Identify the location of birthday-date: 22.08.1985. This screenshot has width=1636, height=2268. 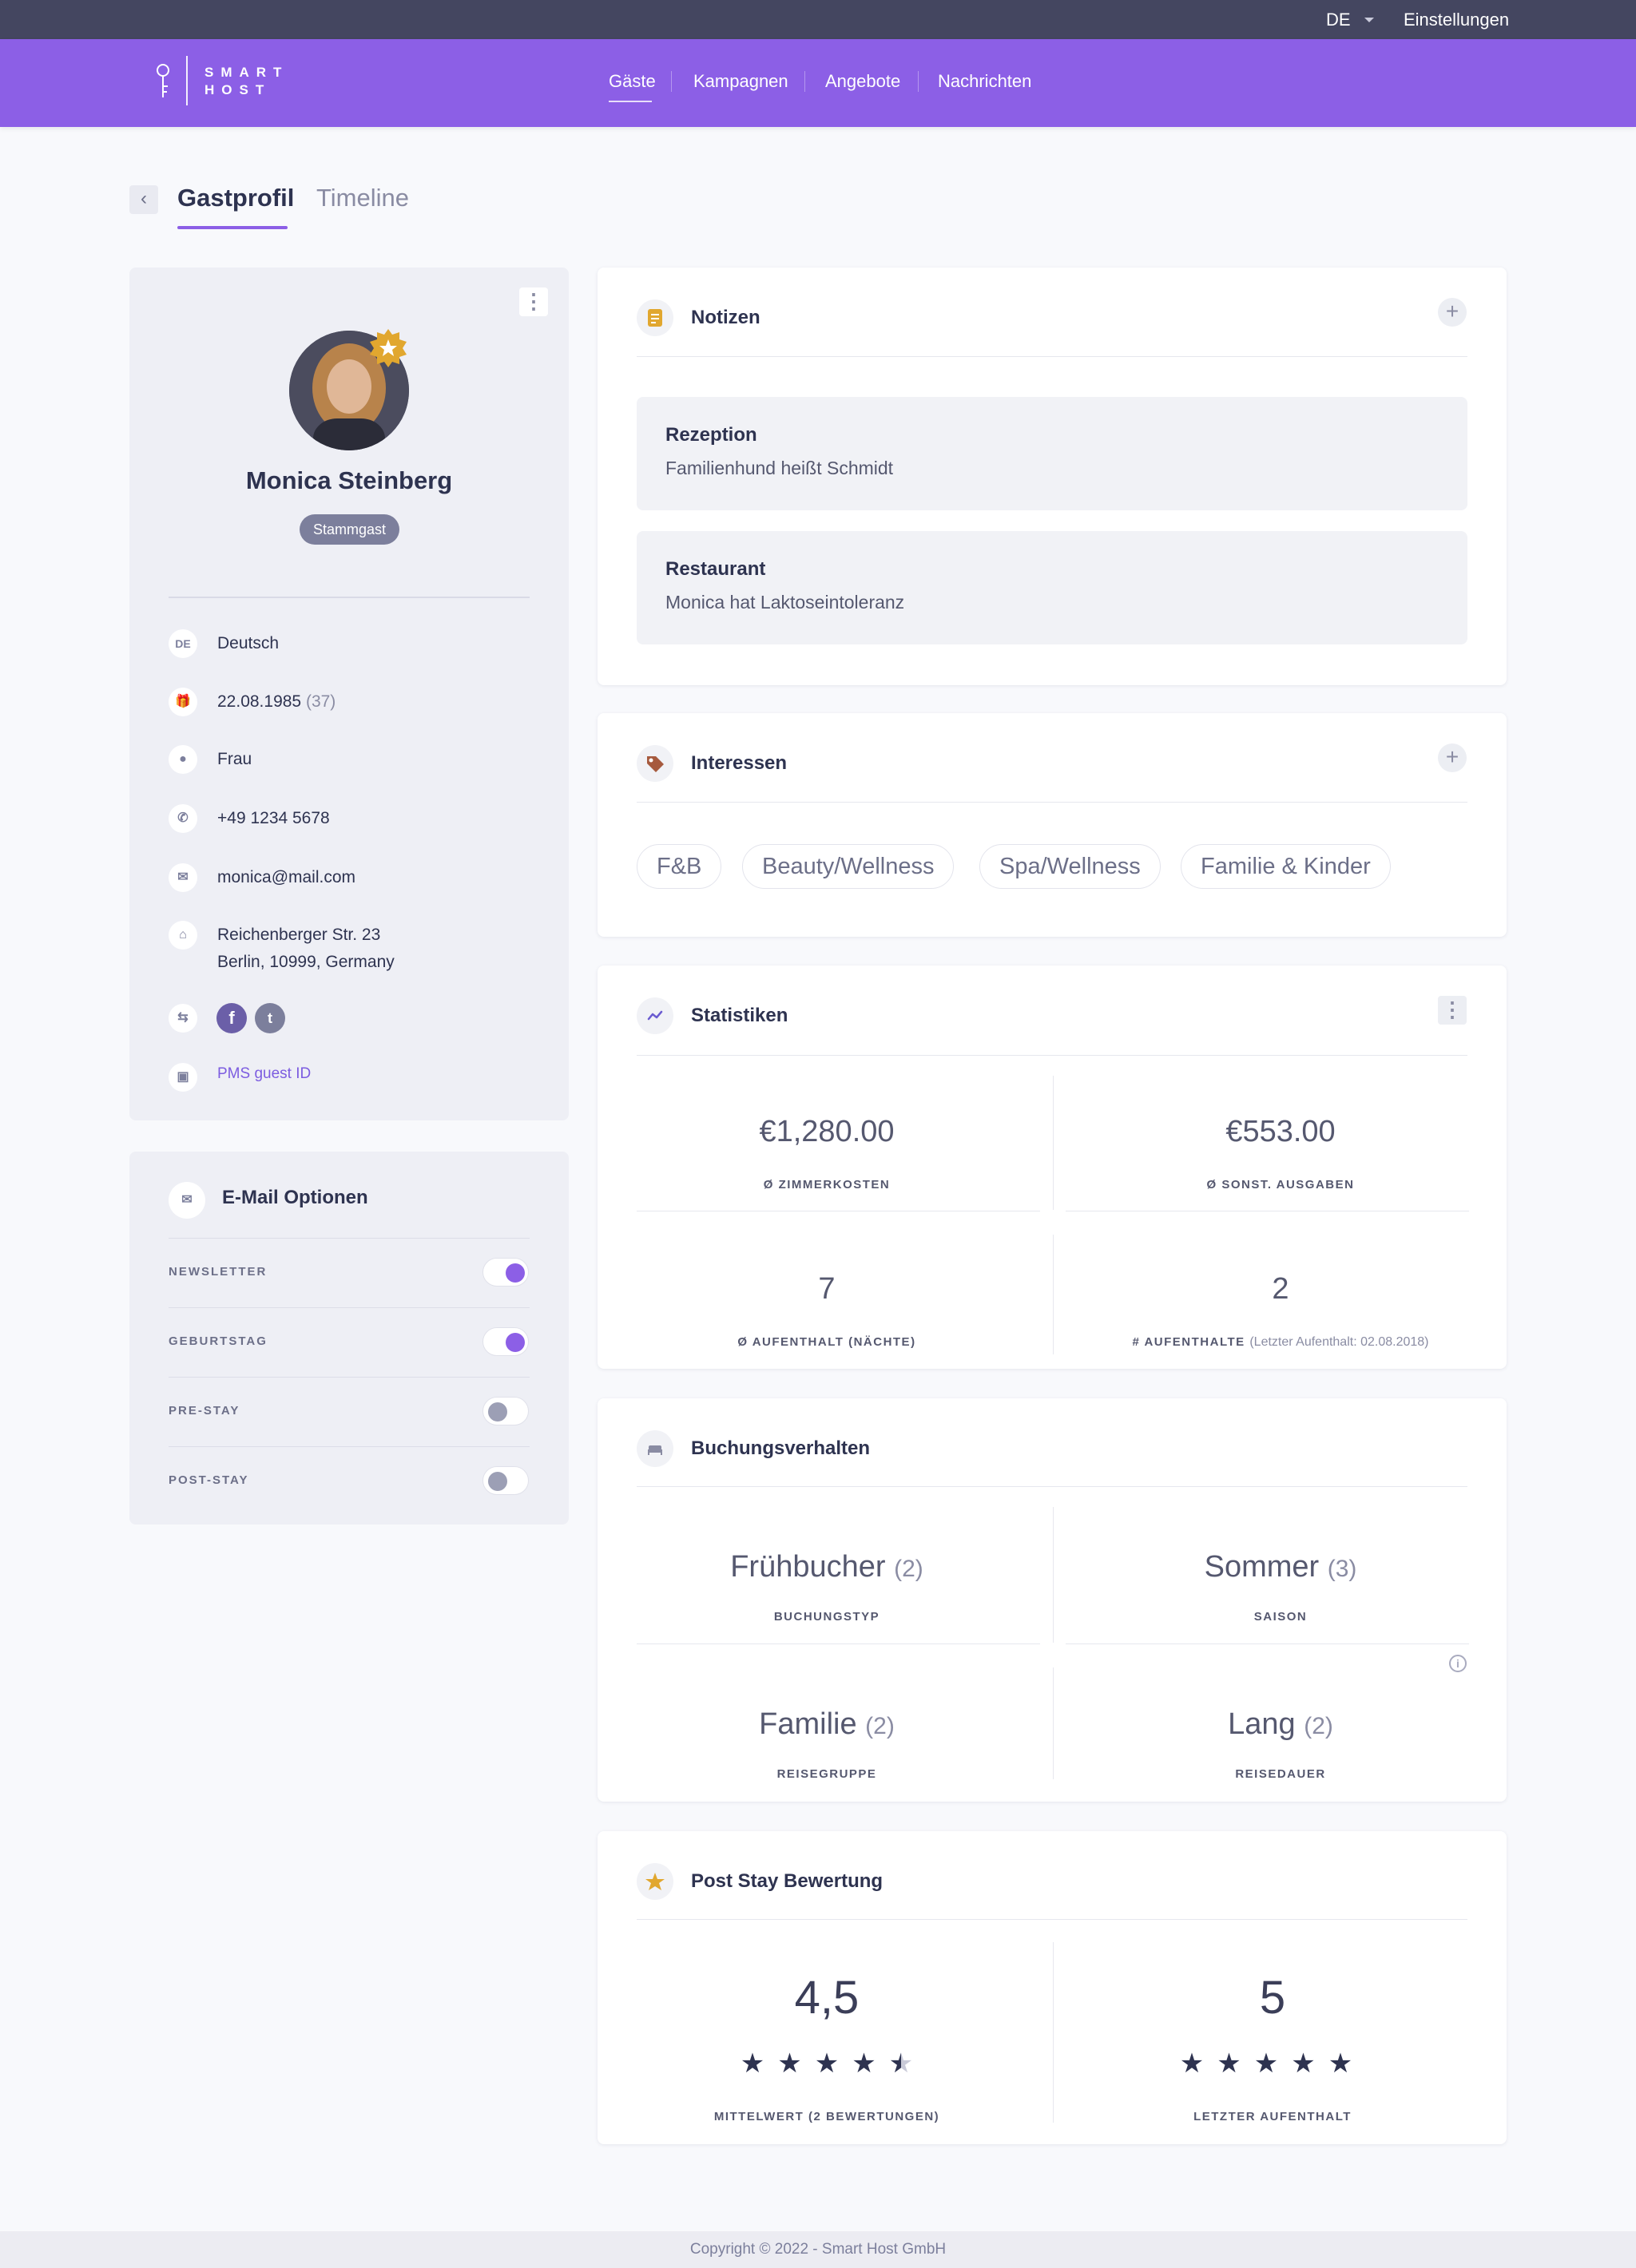
(259, 702).